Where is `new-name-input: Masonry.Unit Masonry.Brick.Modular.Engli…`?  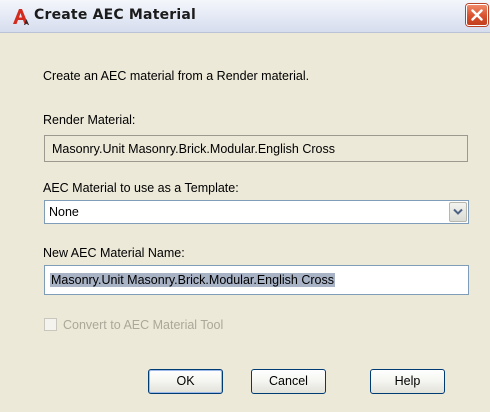
new-name-input: Masonry.Unit Masonry.Brick.Modular.Engli… is located at coordinates (256, 280).